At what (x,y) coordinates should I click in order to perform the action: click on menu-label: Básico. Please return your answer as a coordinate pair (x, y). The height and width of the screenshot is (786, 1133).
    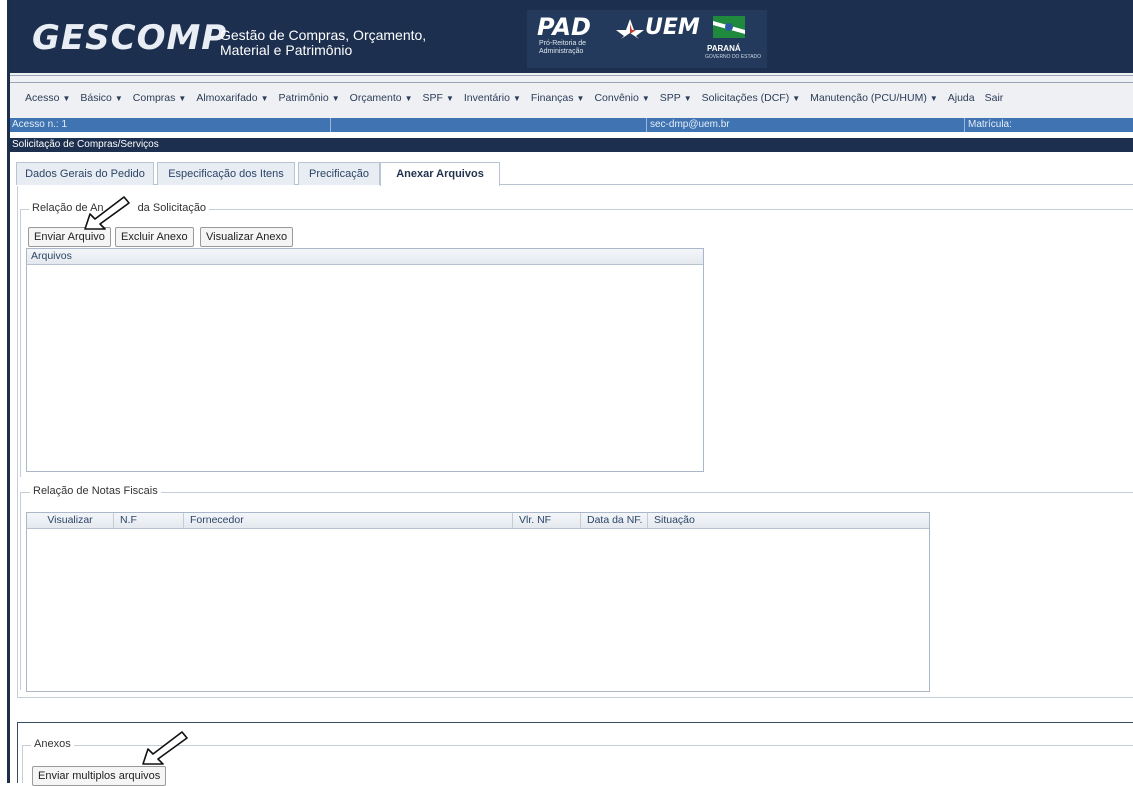
    Looking at the image, I should click on (96, 98).